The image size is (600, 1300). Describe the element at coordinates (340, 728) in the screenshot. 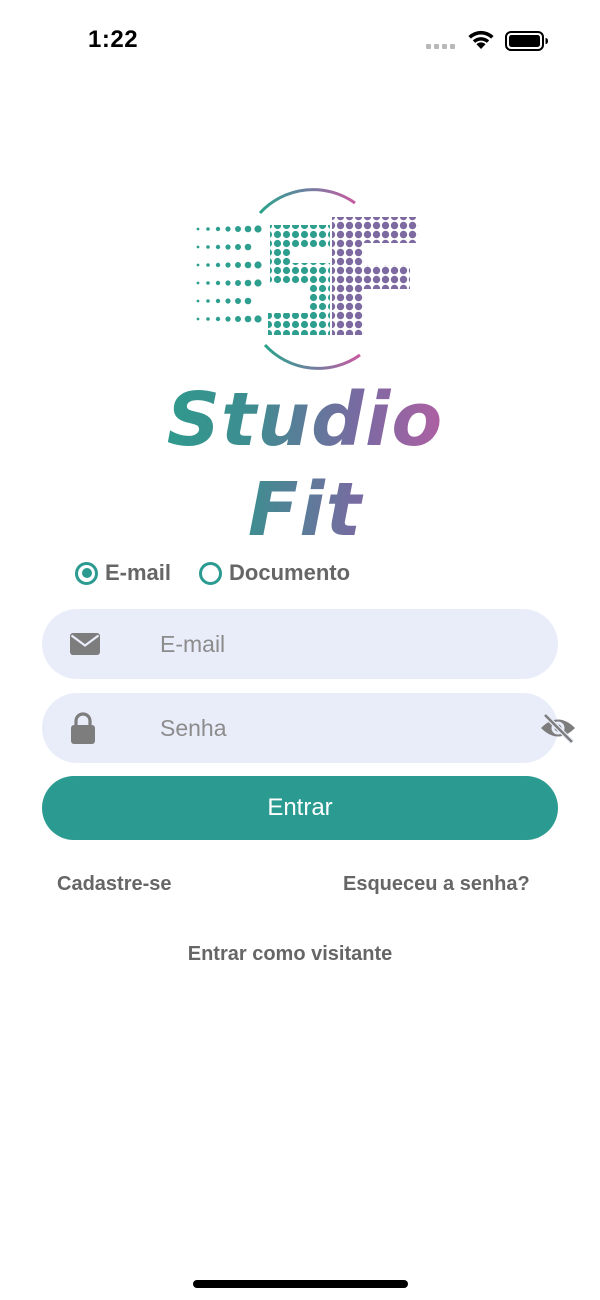

I see `password-input` at that location.